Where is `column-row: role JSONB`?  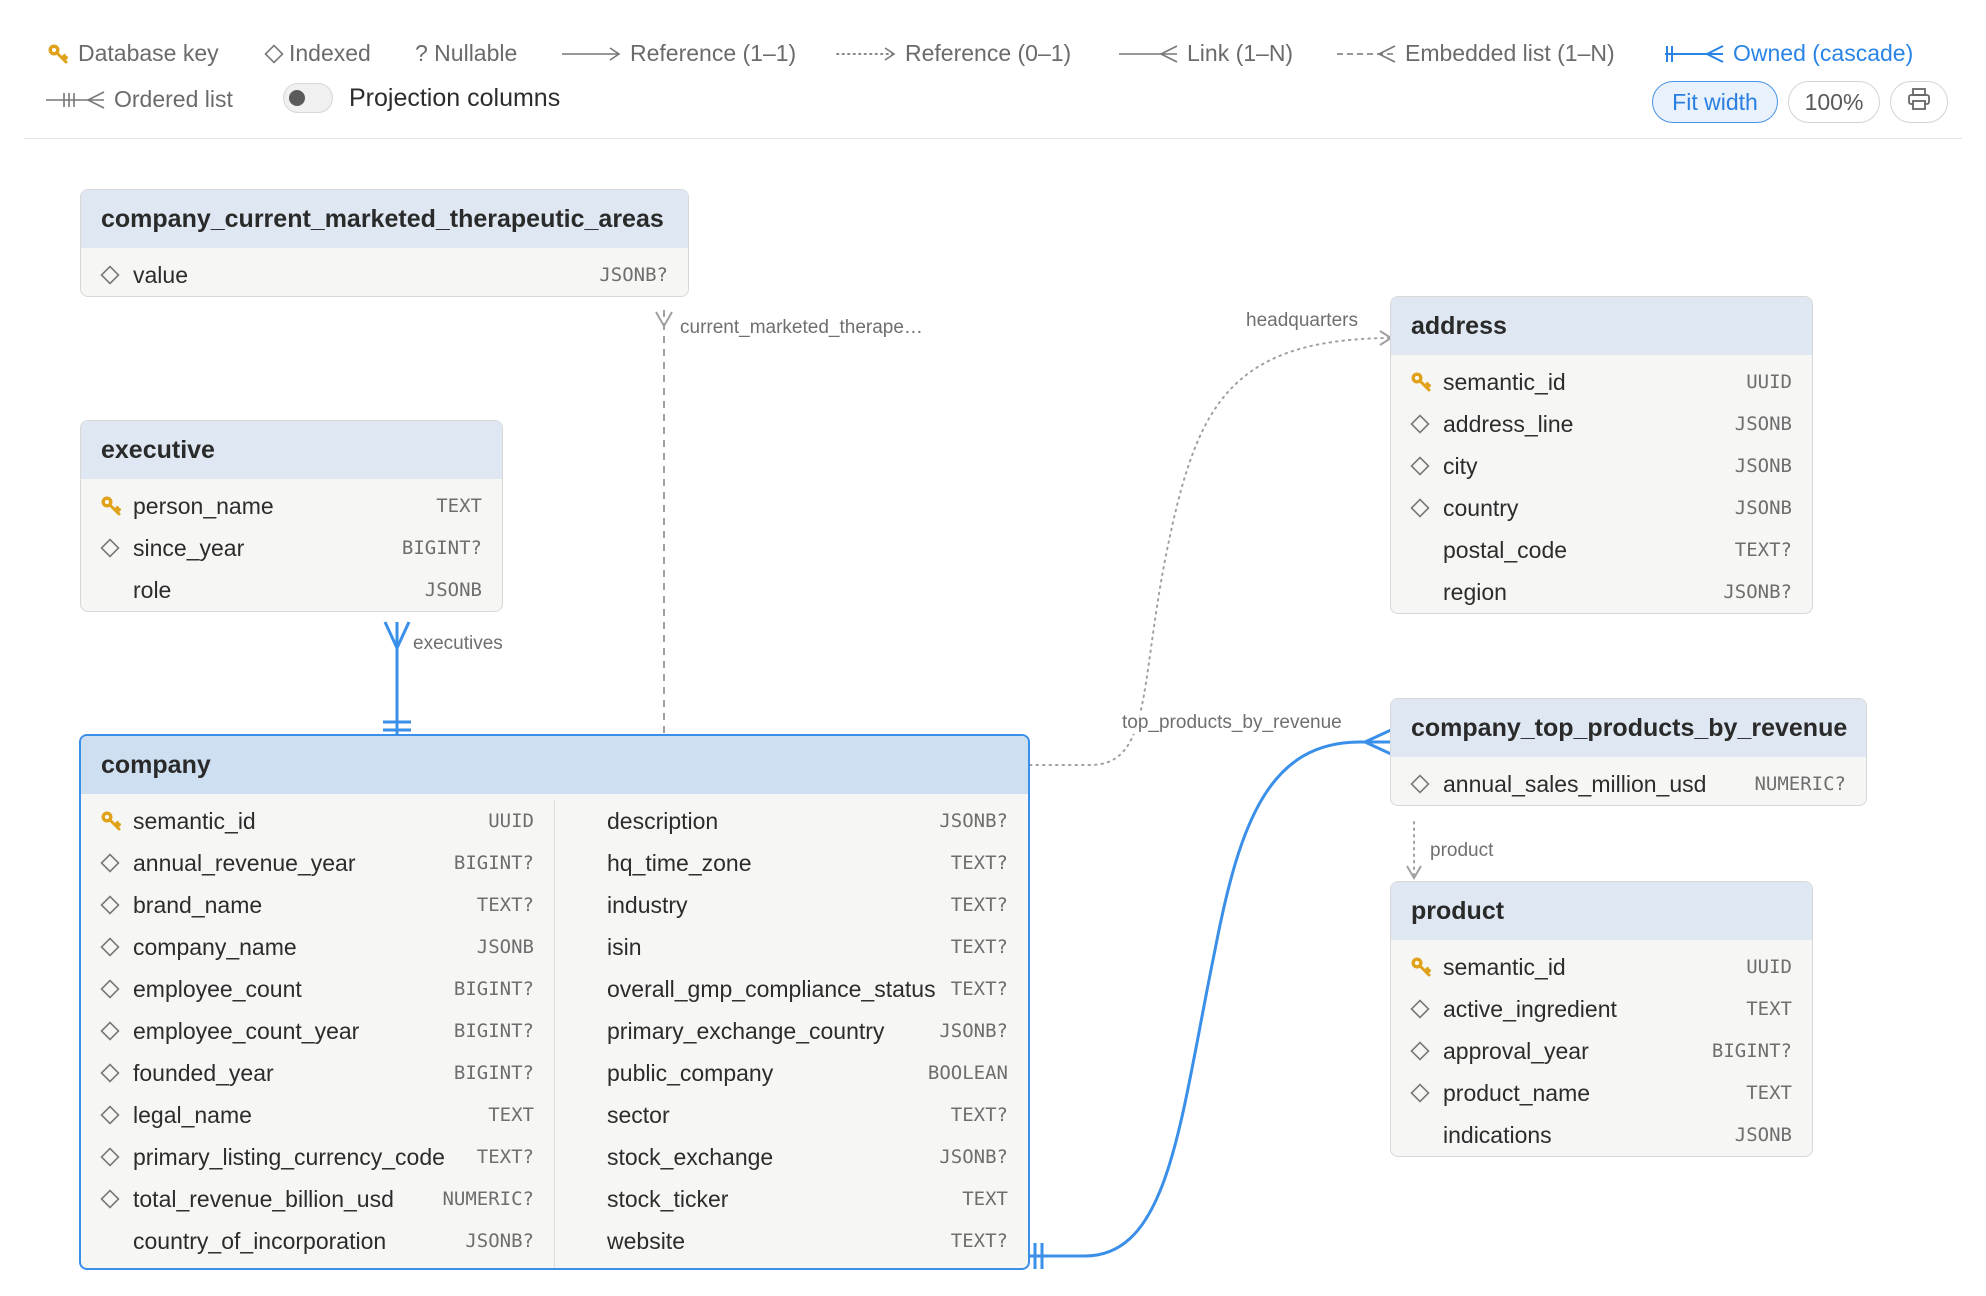
column-row: role JSONB is located at coordinates (291, 590).